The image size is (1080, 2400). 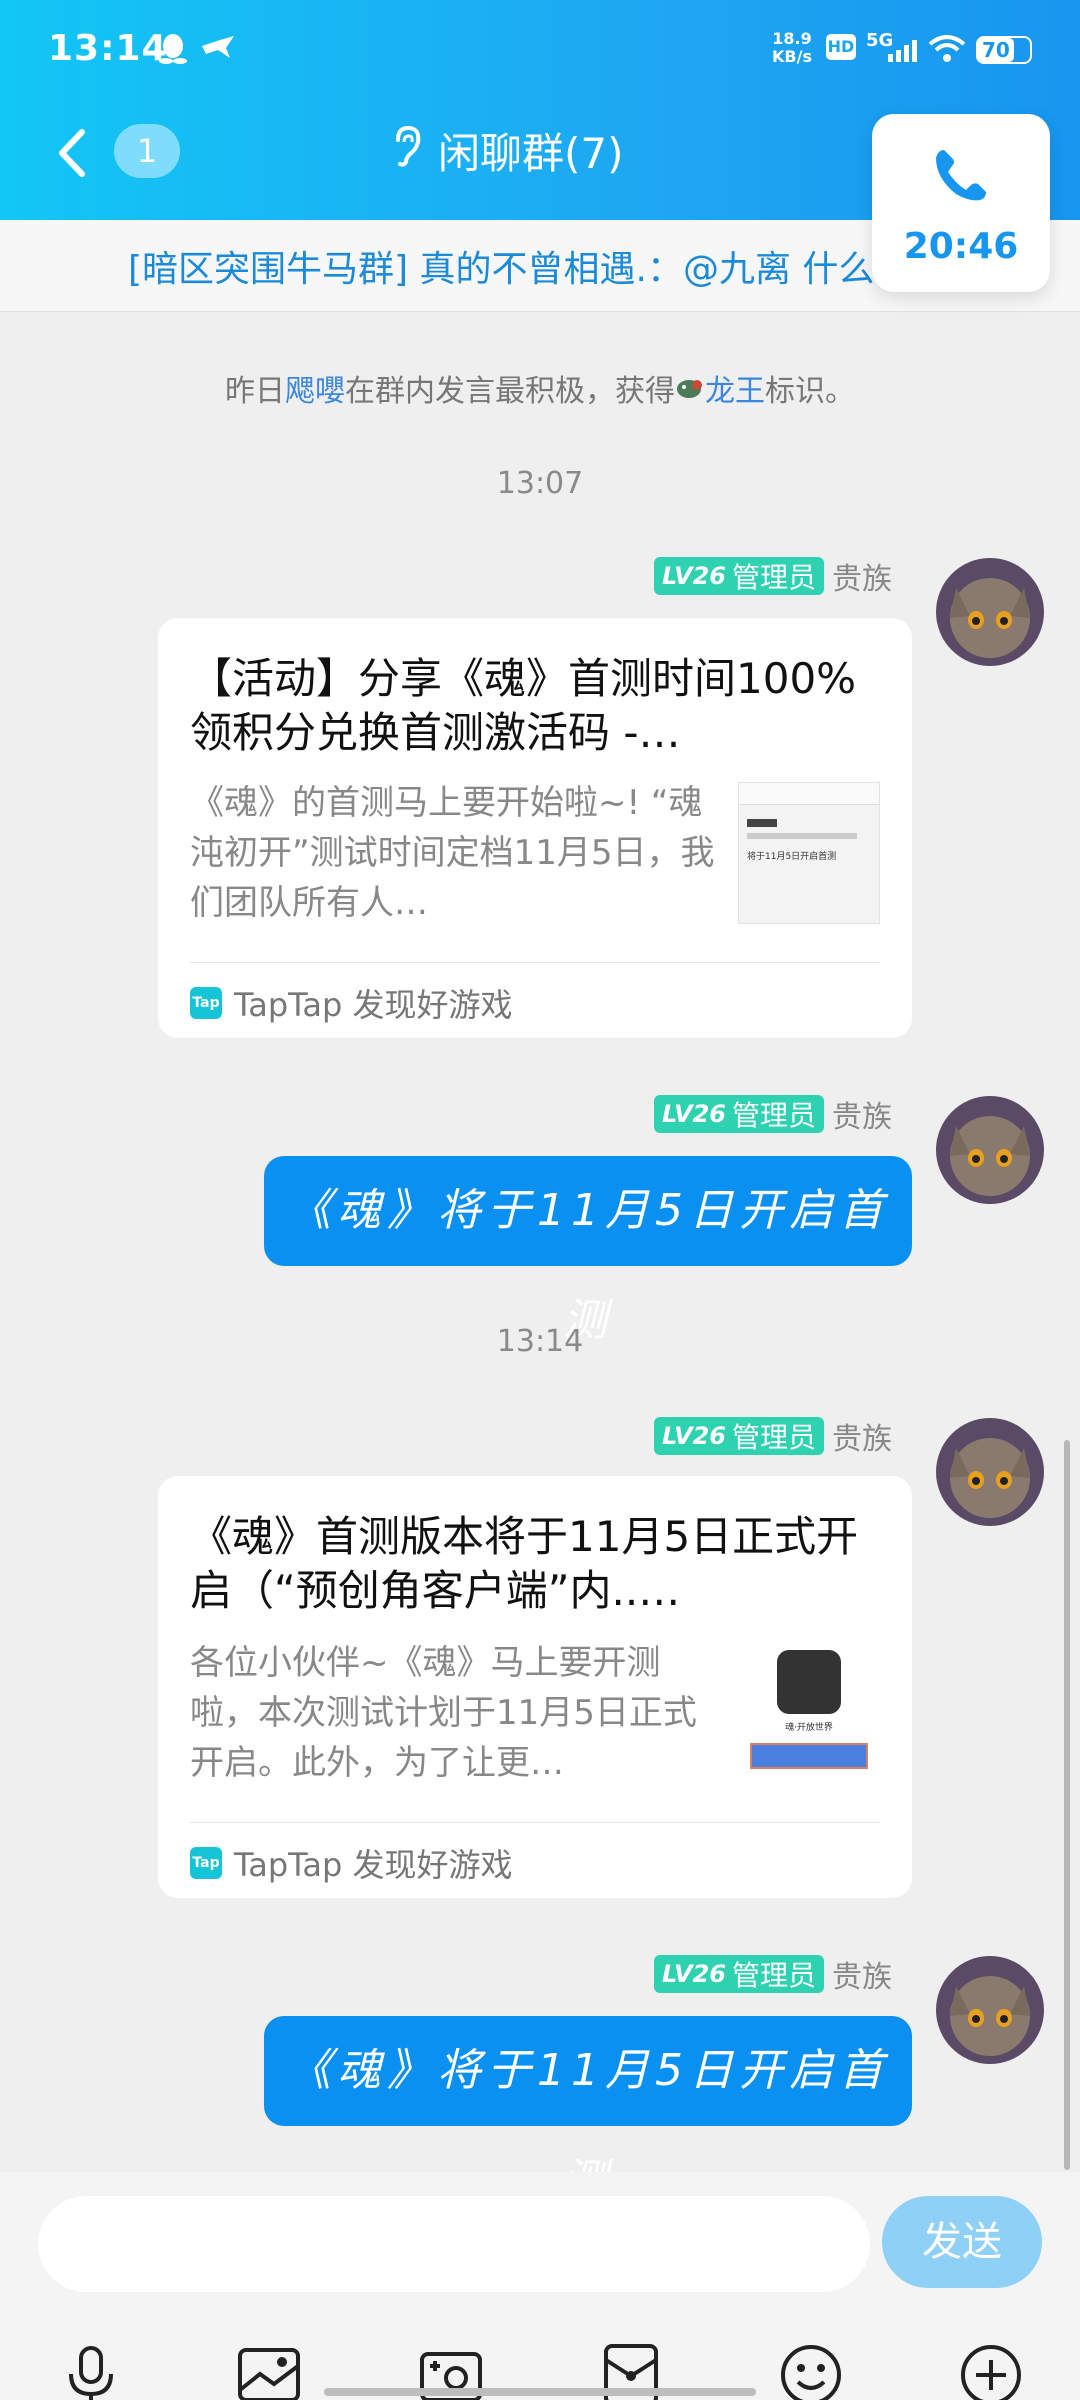 I want to click on timestamp: 13:07, so click(x=540, y=483).